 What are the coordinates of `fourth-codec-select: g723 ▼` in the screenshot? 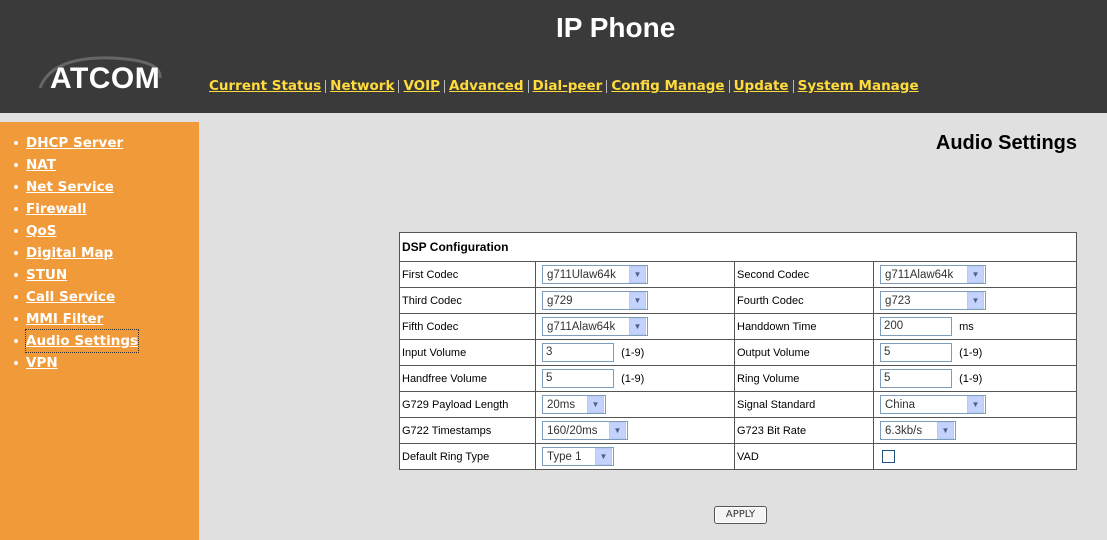 It's located at (933, 300).